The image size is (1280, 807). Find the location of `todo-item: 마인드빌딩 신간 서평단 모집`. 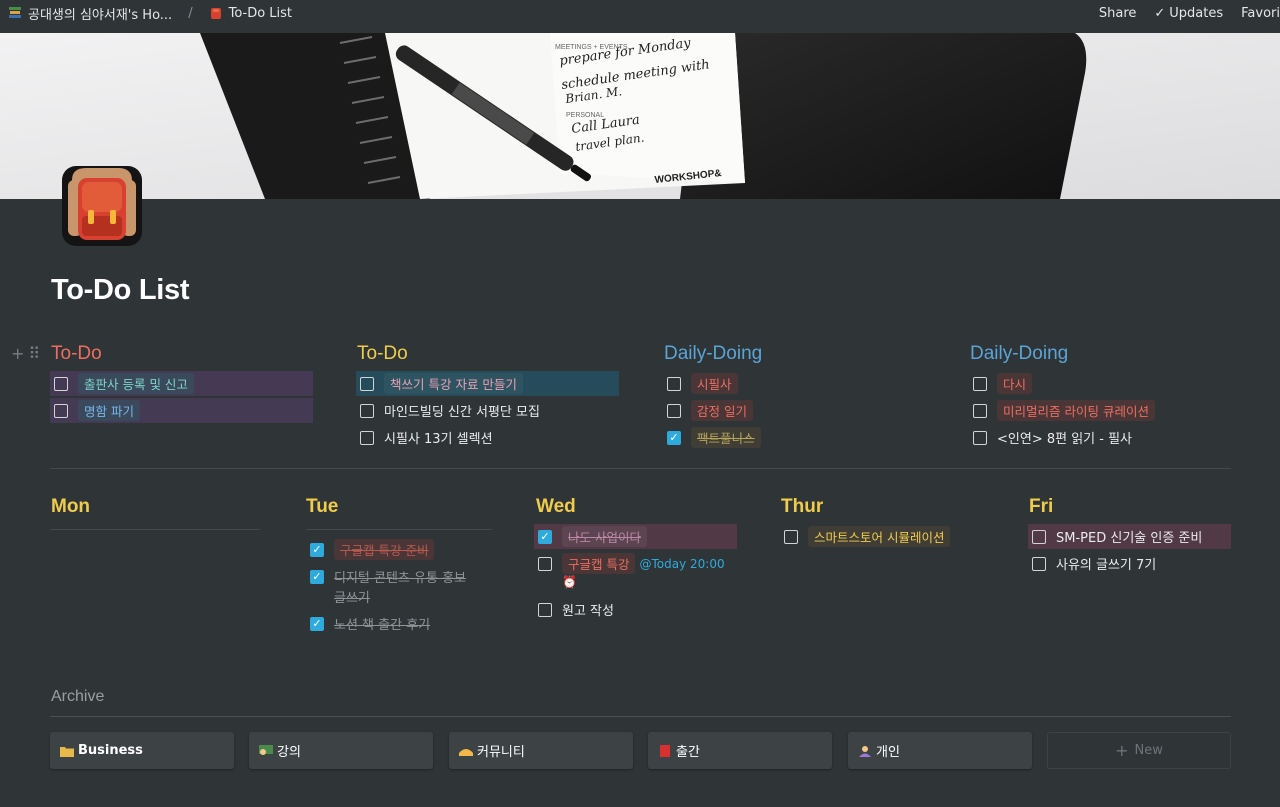

todo-item: 마인드빌딩 신간 서평단 모집 is located at coordinates (448, 410).